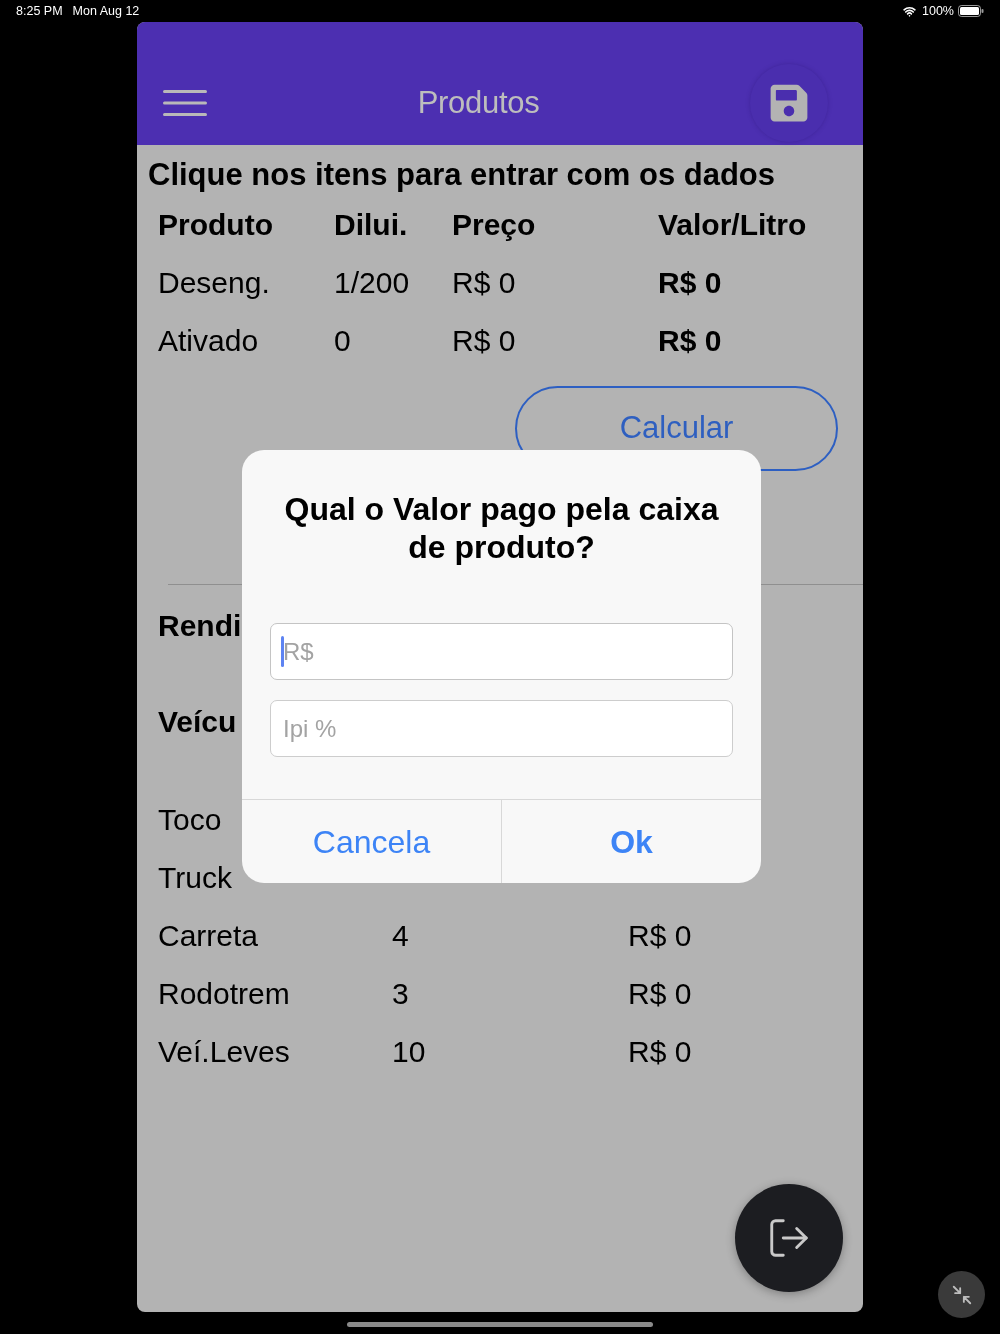  What do you see at coordinates (208, 935) in the screenshot?
I see `table-cell-text: Carreta` at bounding box center [208, 935].